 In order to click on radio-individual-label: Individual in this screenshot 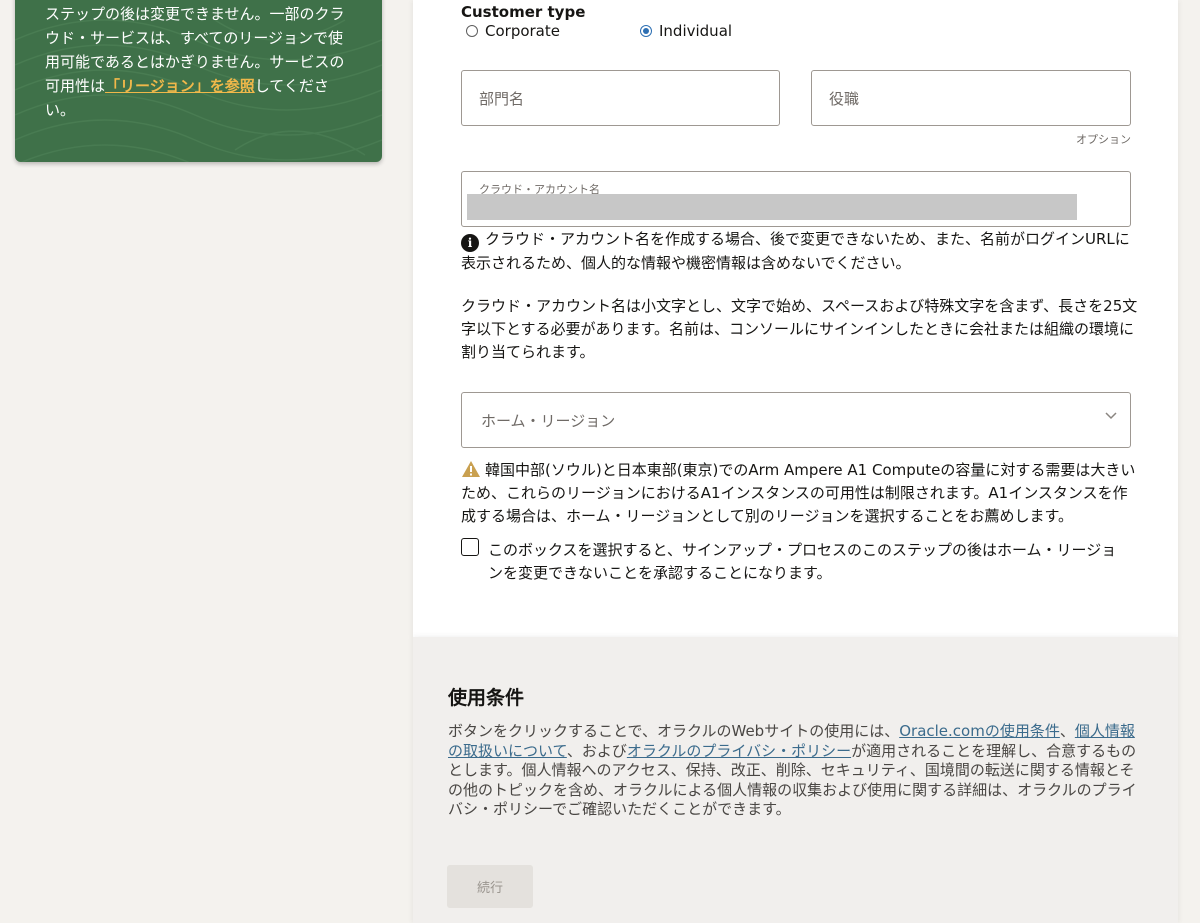, I will do `click(696, 31)`.